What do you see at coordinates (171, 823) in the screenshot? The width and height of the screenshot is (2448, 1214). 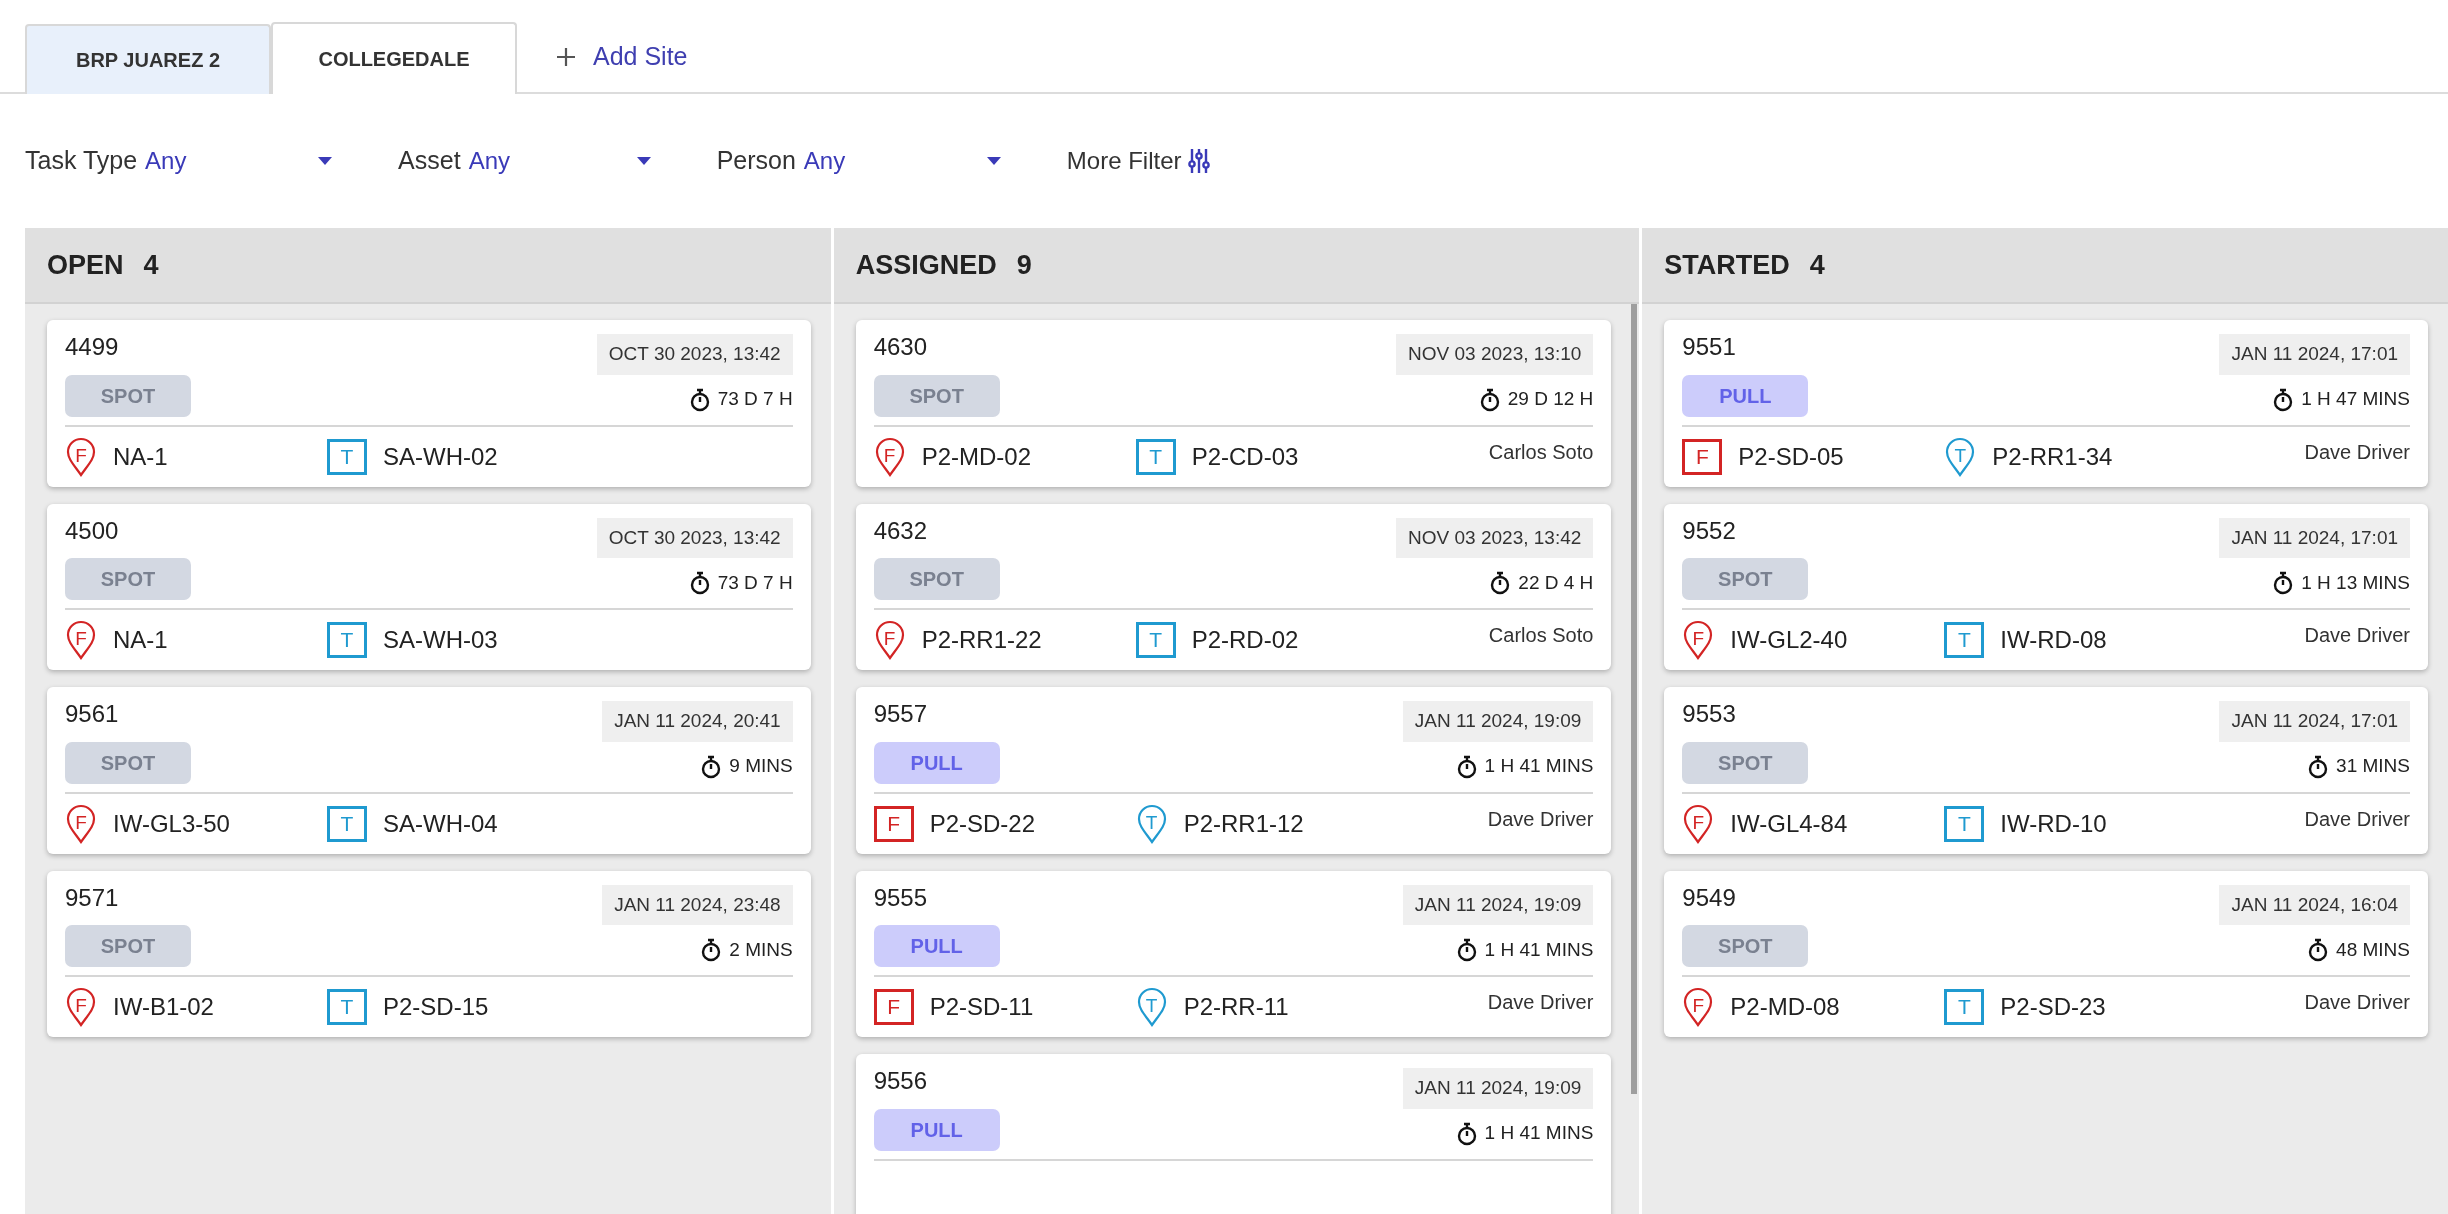 I see `location-text: IW-GL3-50` at bounding box center [171, 823].